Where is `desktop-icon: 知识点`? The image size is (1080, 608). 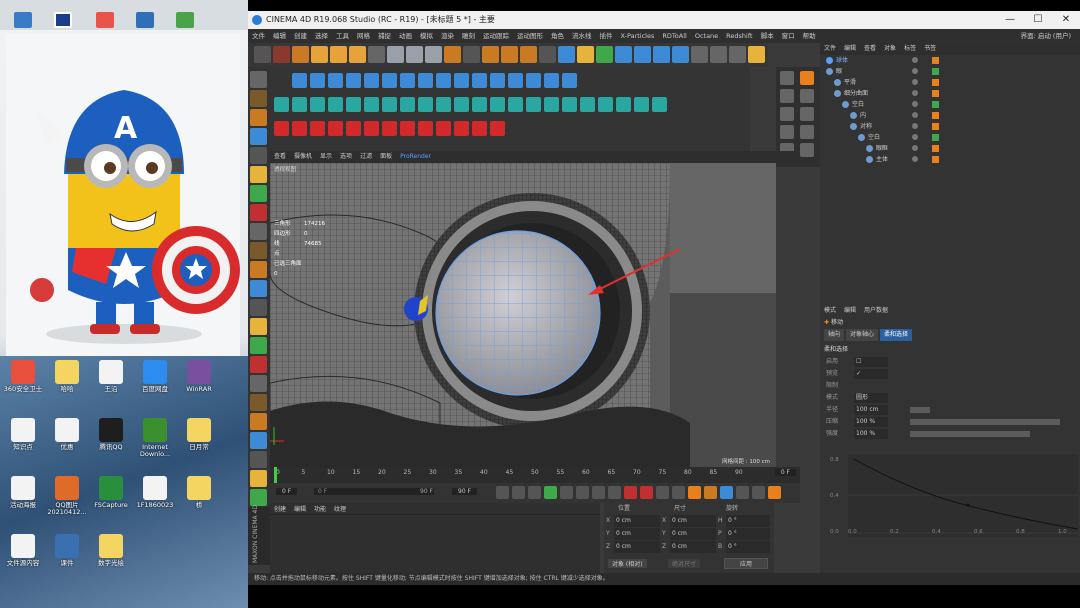
desktop-icon: 知识点 is located at coordinates (23, 434).